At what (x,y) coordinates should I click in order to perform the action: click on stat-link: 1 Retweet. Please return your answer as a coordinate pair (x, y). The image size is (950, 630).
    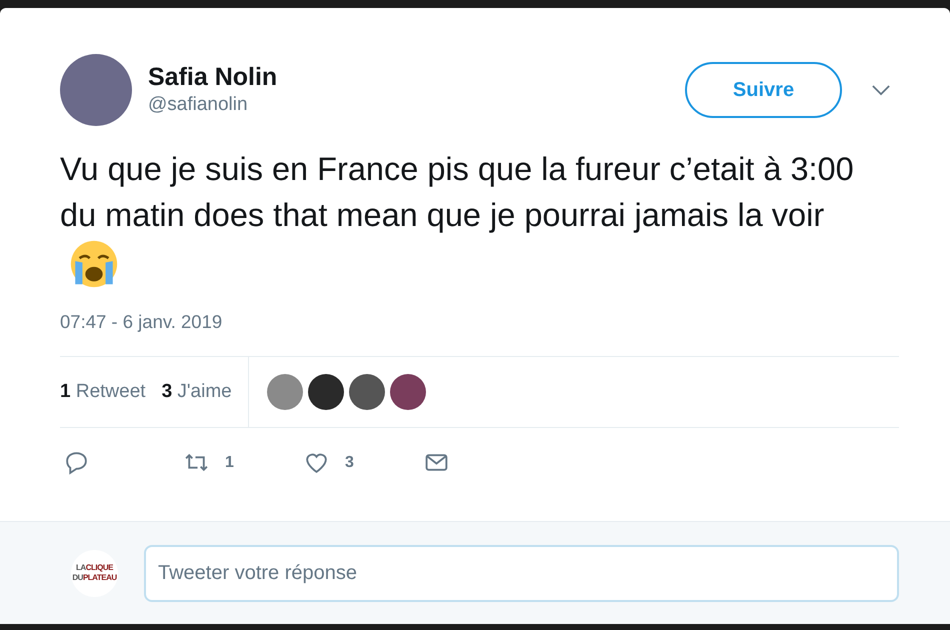
    Looking at the image, I should click on (103, 392).